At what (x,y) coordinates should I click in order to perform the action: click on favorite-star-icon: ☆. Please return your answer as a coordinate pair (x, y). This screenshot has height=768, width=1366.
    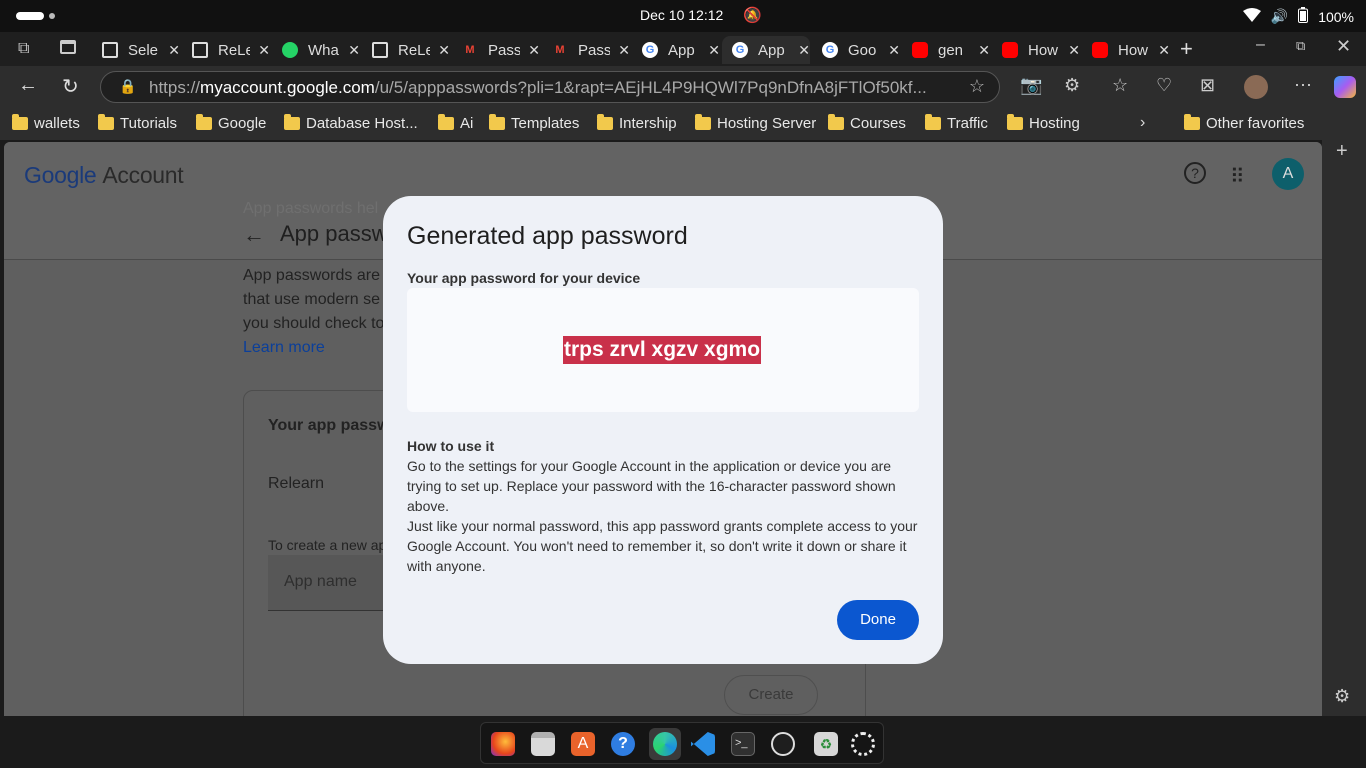
    Looking at the image, I should click on (977, 86).